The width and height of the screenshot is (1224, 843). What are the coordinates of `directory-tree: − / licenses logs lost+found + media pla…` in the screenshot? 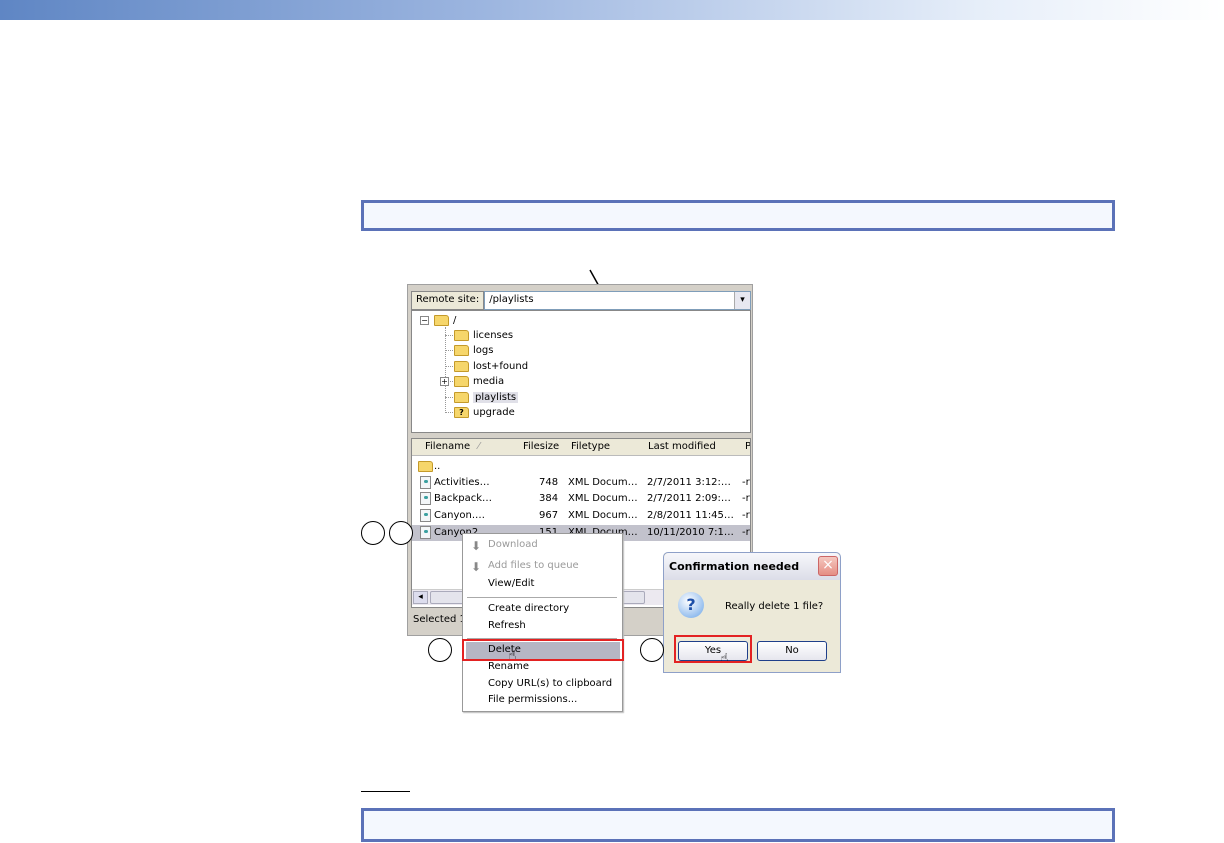 It's located at (581, 371).